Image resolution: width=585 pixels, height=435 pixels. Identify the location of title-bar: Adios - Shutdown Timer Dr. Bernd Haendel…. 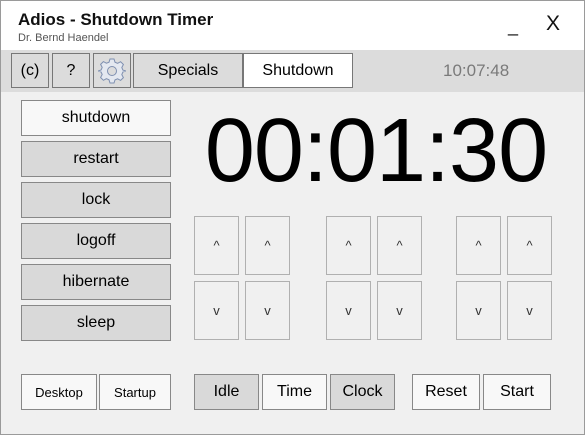
(292, 25).